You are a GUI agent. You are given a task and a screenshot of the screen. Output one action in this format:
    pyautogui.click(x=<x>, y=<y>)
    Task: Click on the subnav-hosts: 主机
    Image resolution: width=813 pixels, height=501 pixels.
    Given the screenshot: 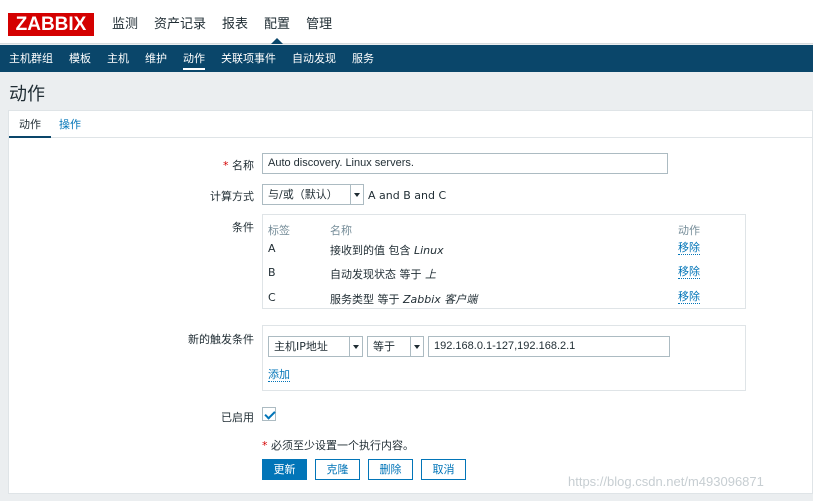 What is the action you would take?
    pyautogui.click(x=118, y=58)
    